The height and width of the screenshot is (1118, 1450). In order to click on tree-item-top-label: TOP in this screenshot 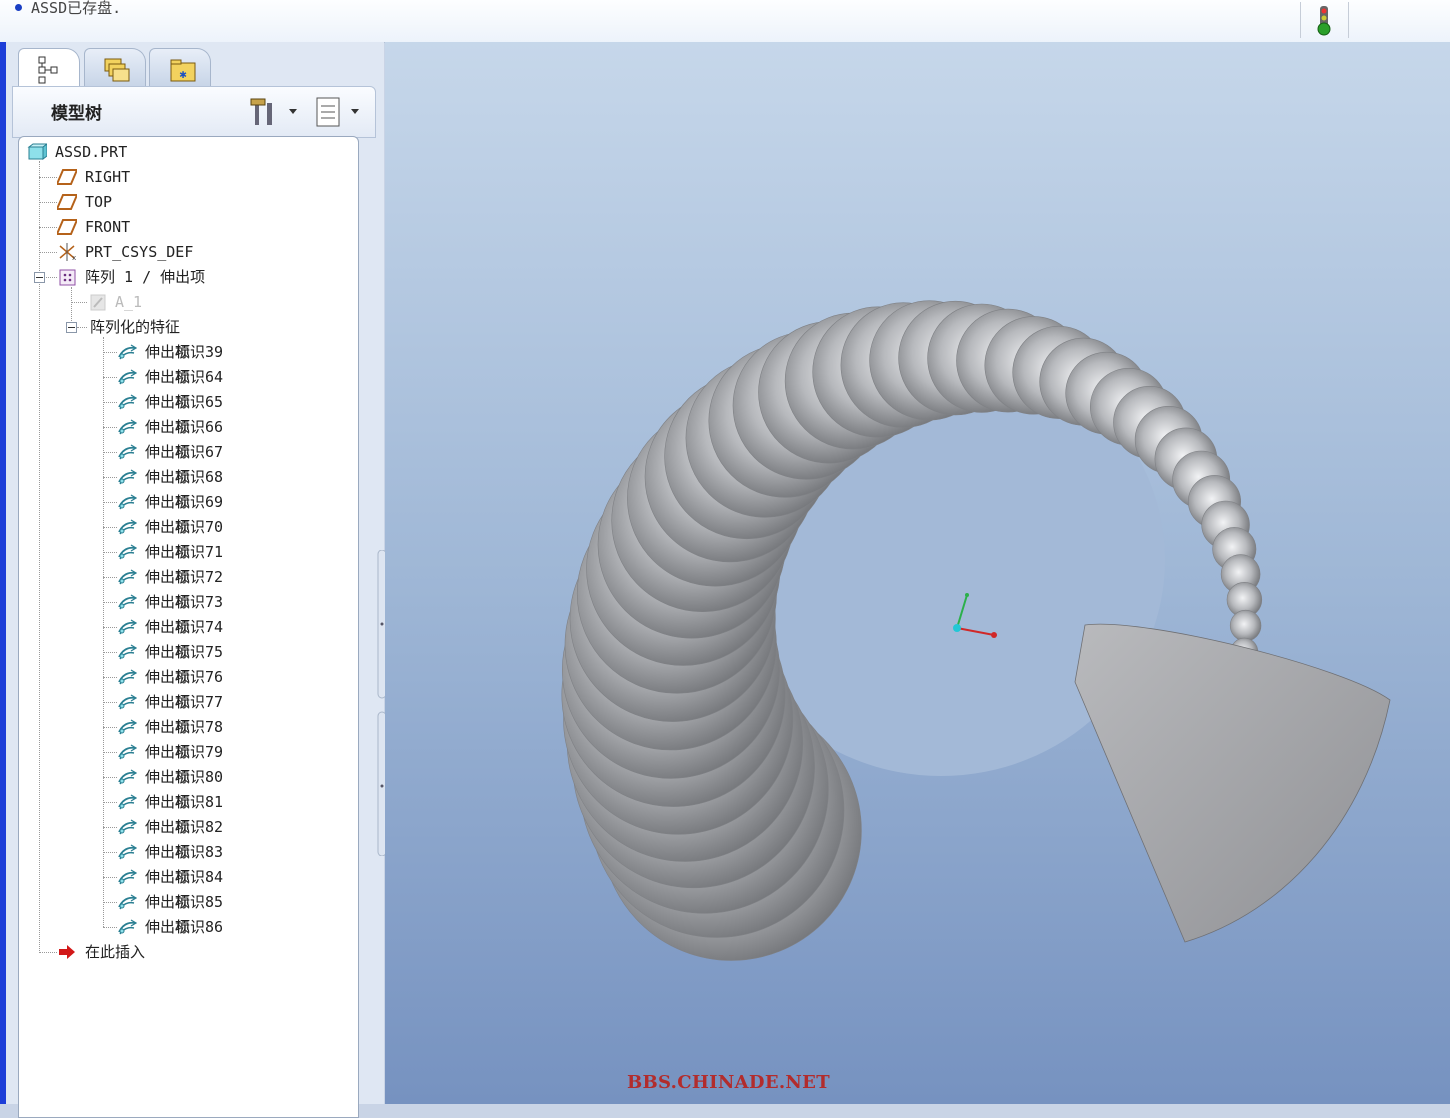, I will do `click(99, 202)`.